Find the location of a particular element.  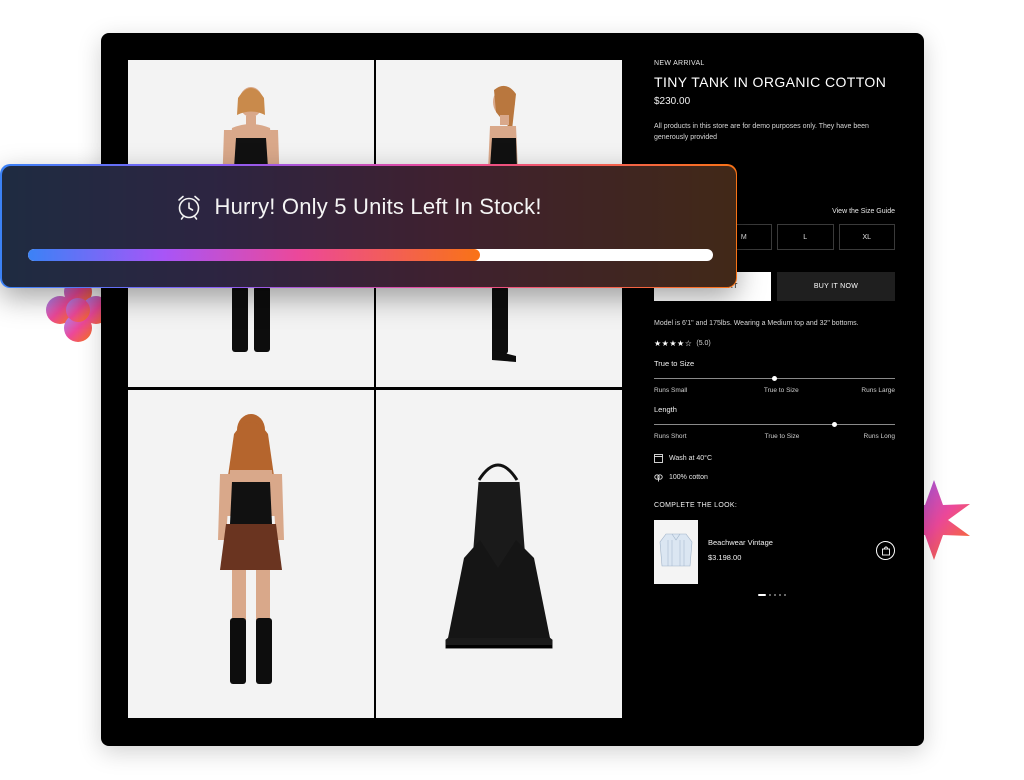

fit-slider-length is located at coordinates (774, 424).